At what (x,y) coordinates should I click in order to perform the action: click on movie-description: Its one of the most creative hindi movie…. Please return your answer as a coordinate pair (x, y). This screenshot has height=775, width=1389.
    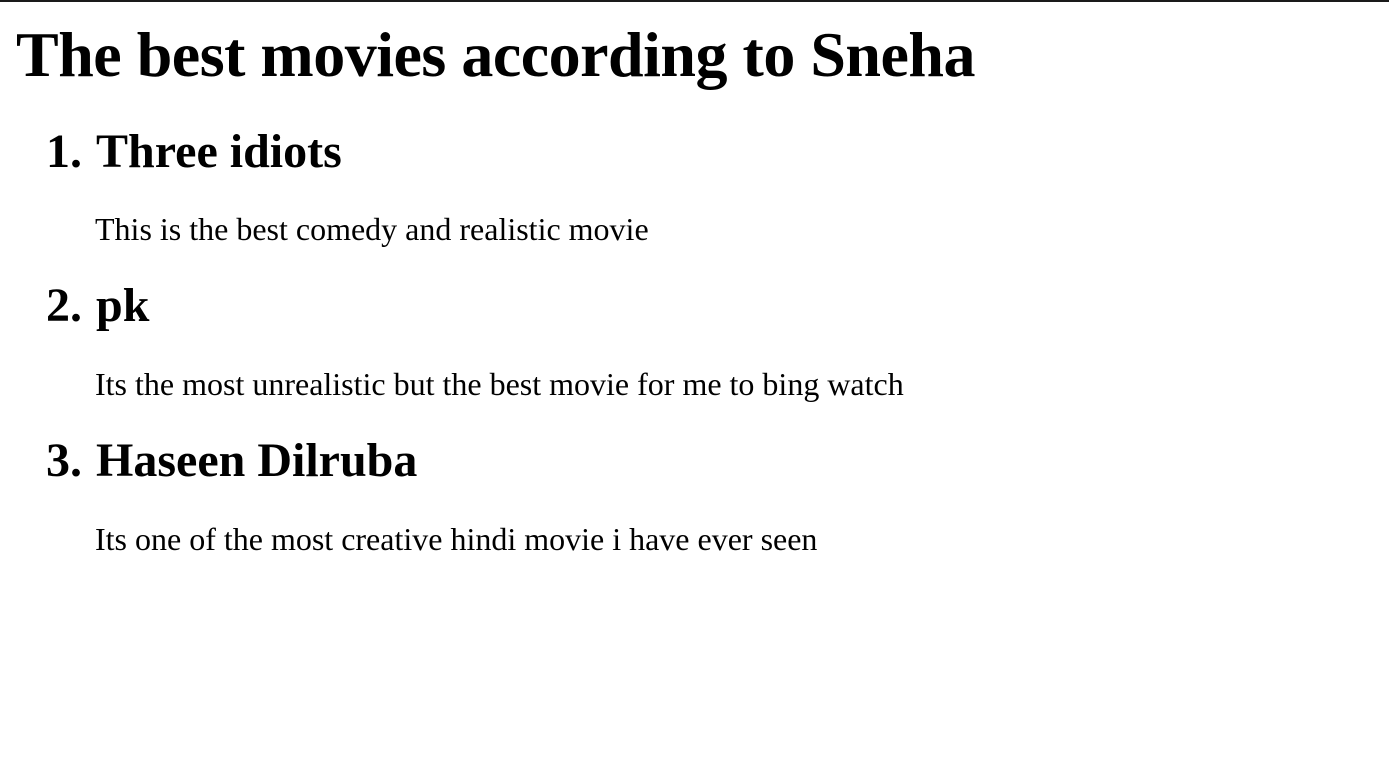
    Looking at the image, I should click on (456, 539).